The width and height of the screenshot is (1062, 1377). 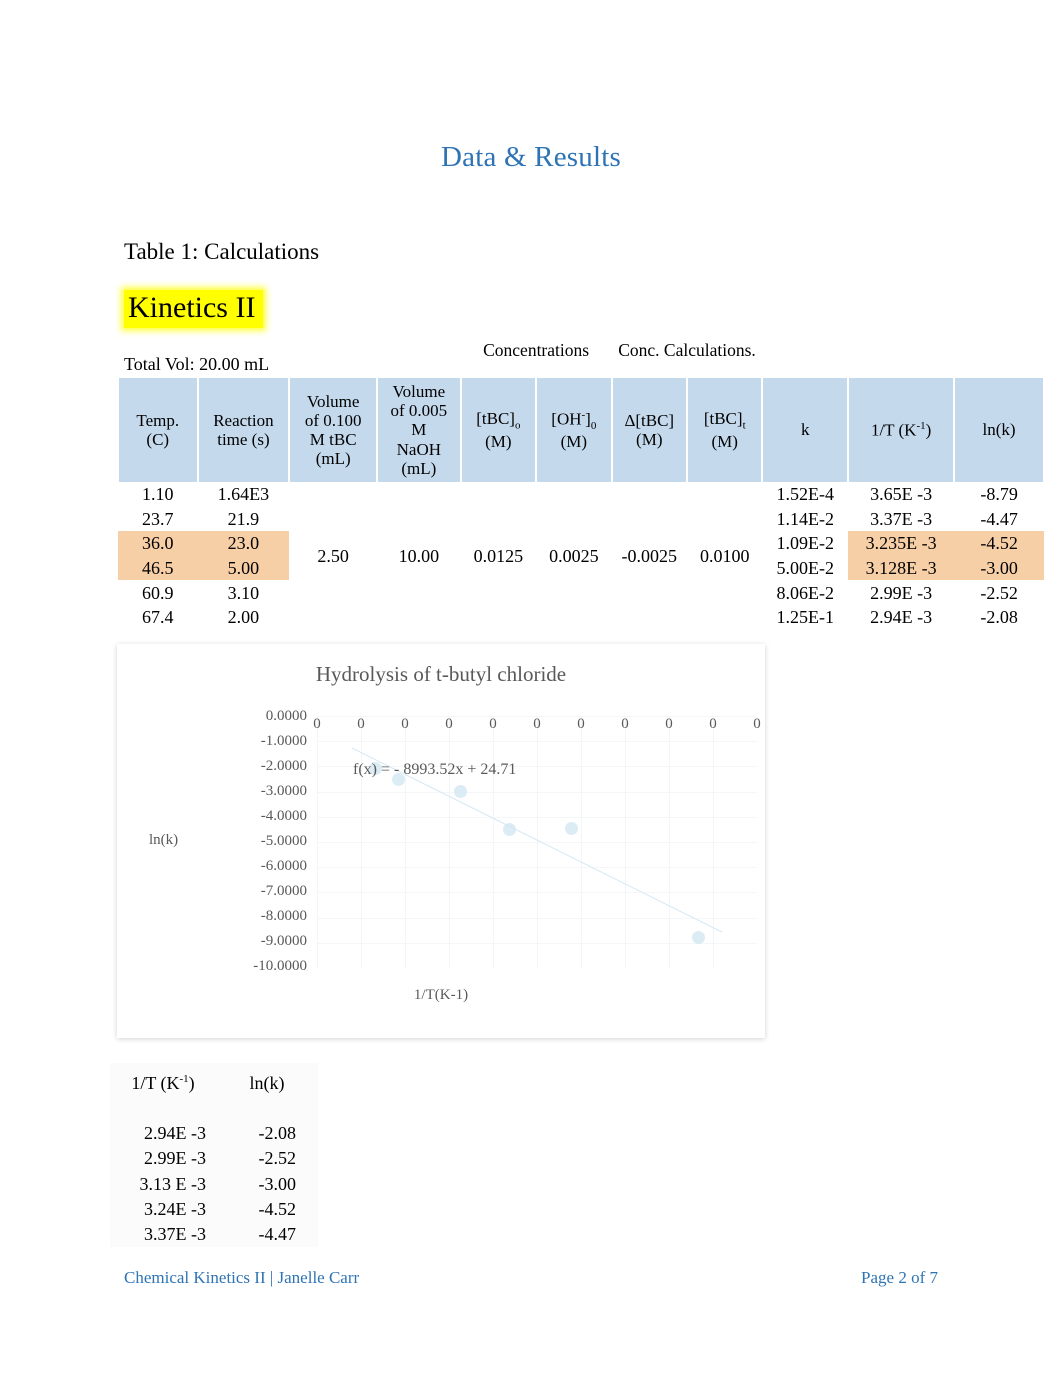 What do you see at coordinates (530, 157) in the screenshot?
I see `page-title: Data & Results` at bounding box center [530, 157].